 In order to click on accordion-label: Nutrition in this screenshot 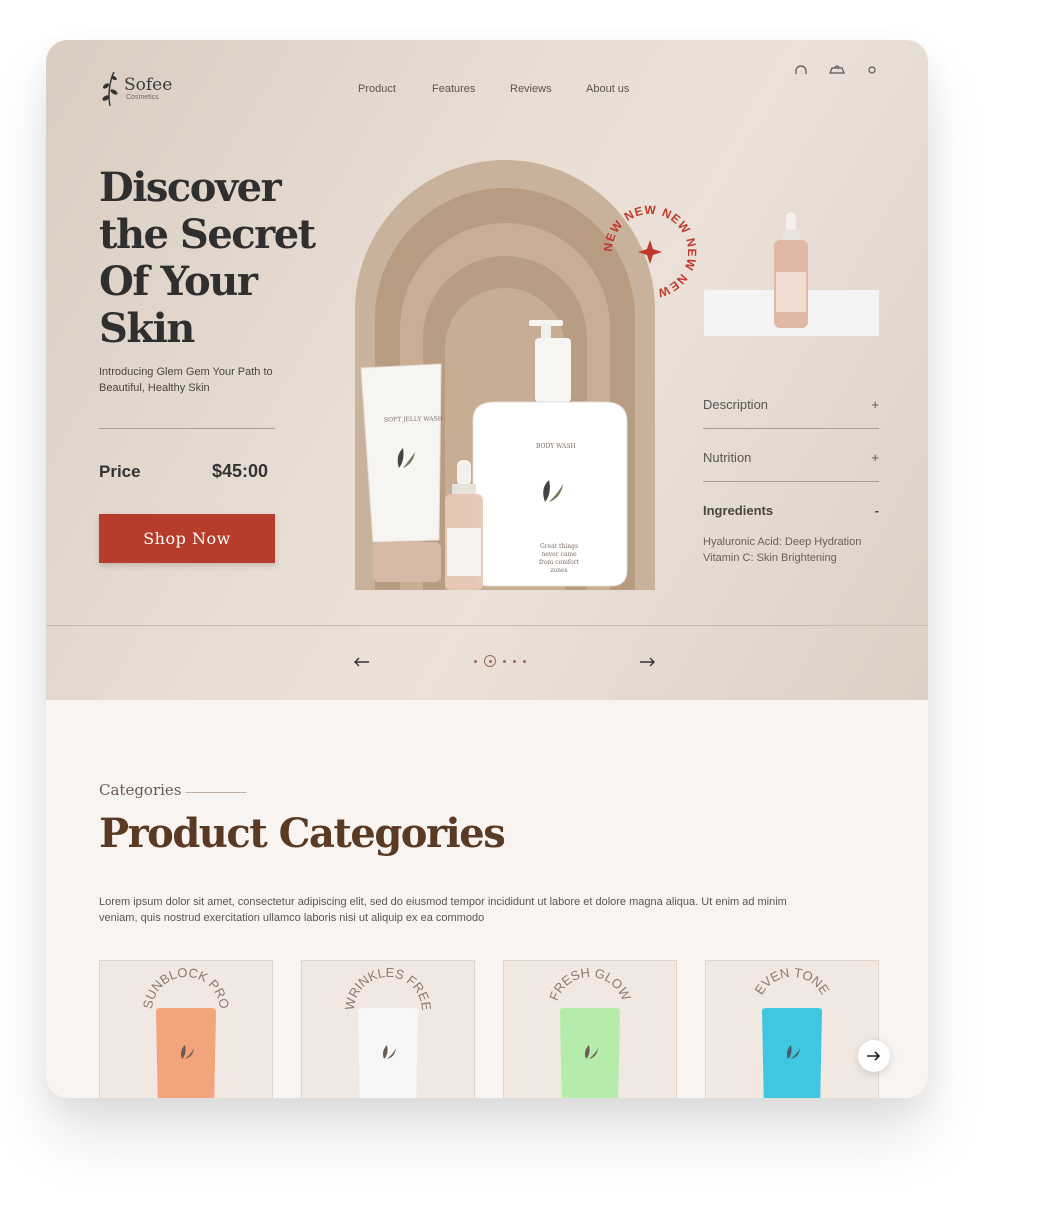, I will do `click(727, 457)`.